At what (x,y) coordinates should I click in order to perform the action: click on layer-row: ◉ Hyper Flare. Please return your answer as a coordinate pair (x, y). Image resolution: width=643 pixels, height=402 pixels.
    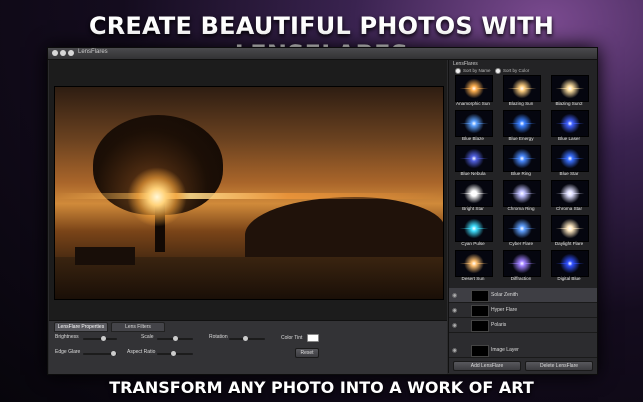
    Looking at the image, I should click on (523, 310).